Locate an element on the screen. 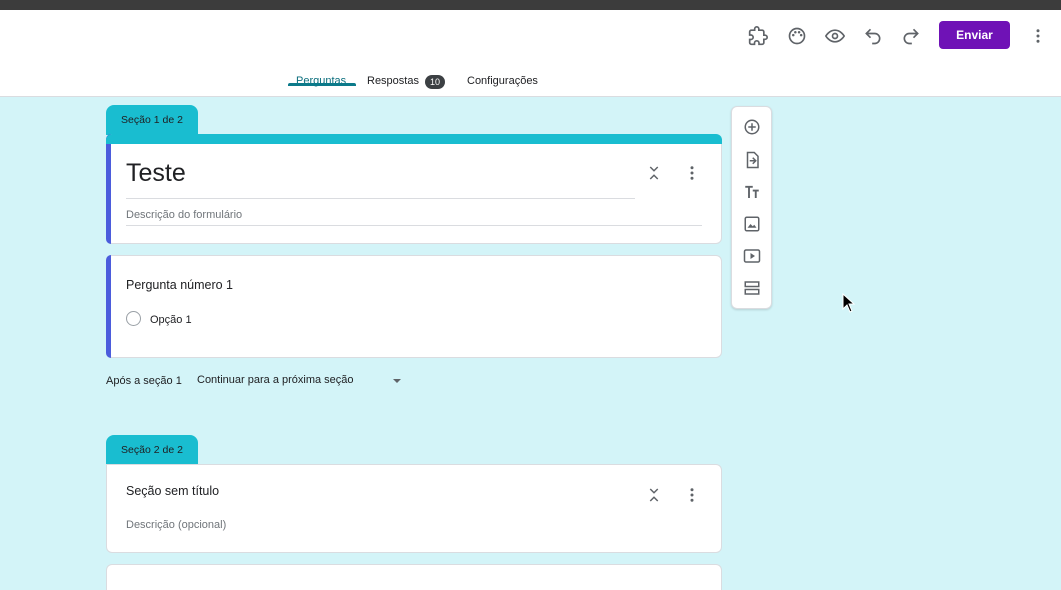  add-image-icon is located at coordinates (752, 224).